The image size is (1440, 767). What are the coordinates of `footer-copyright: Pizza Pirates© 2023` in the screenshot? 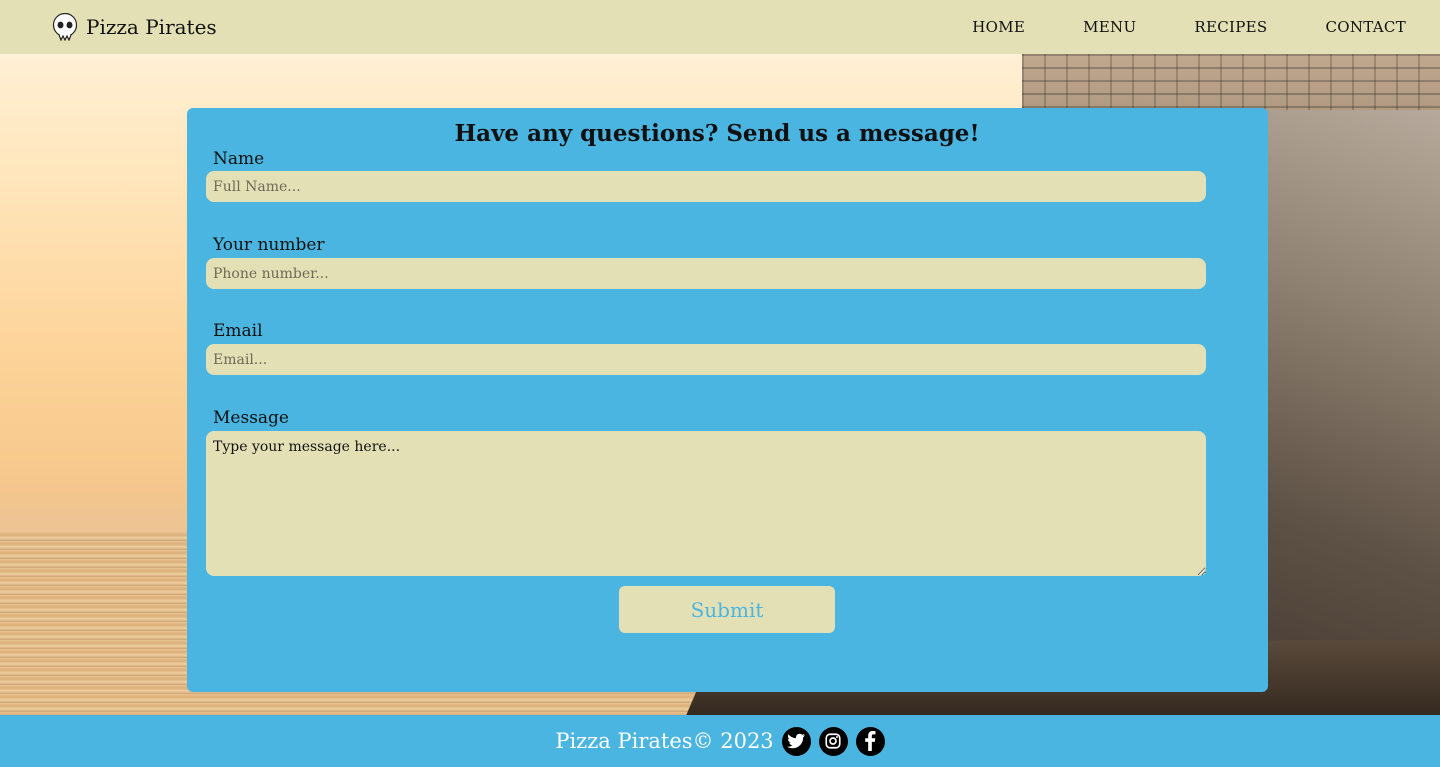 It's located at (664, 741).